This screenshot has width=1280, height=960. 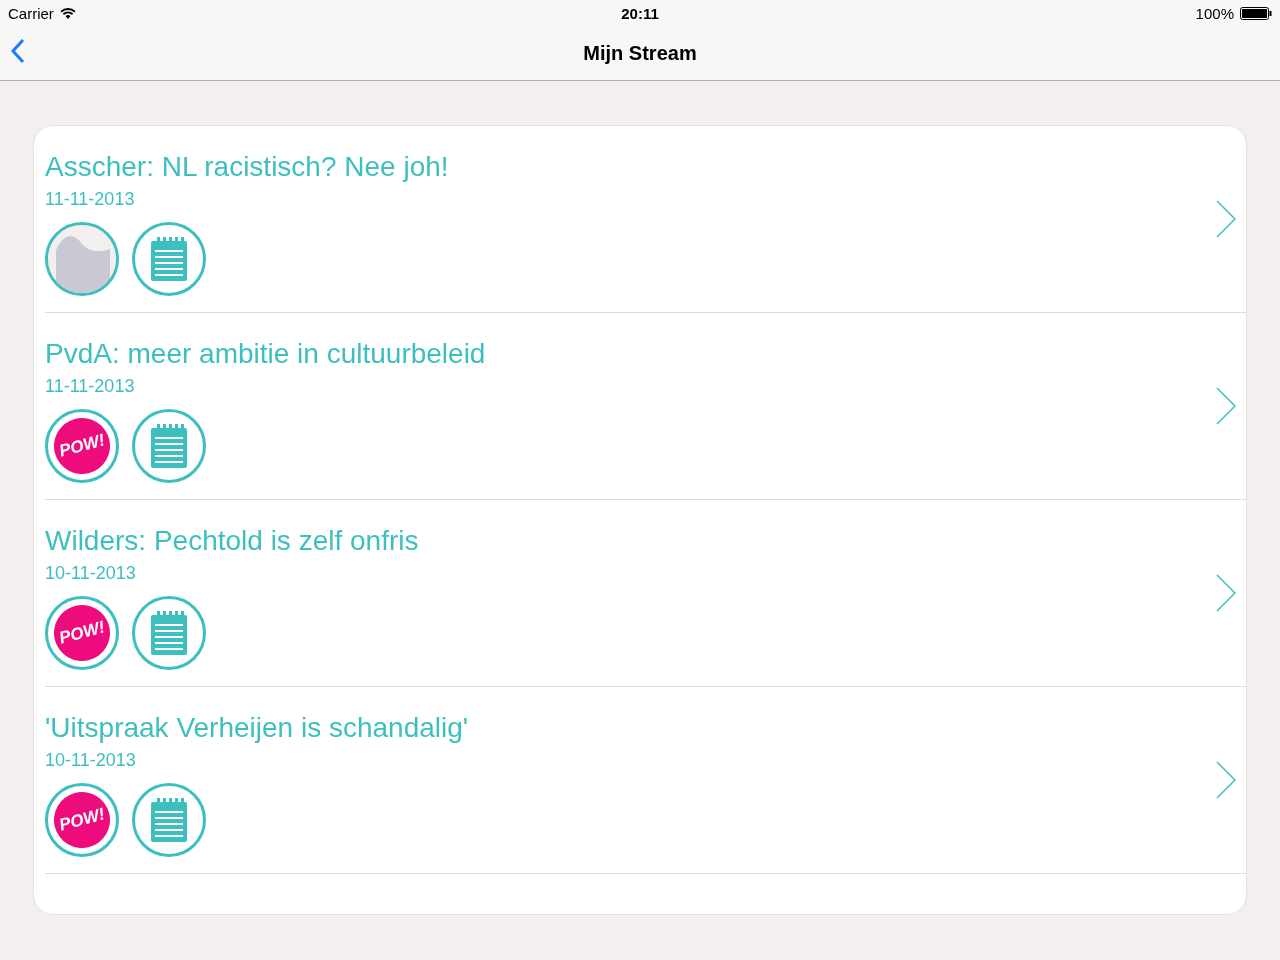 I want to click on wifi-icon, so click(x=67, y=13).